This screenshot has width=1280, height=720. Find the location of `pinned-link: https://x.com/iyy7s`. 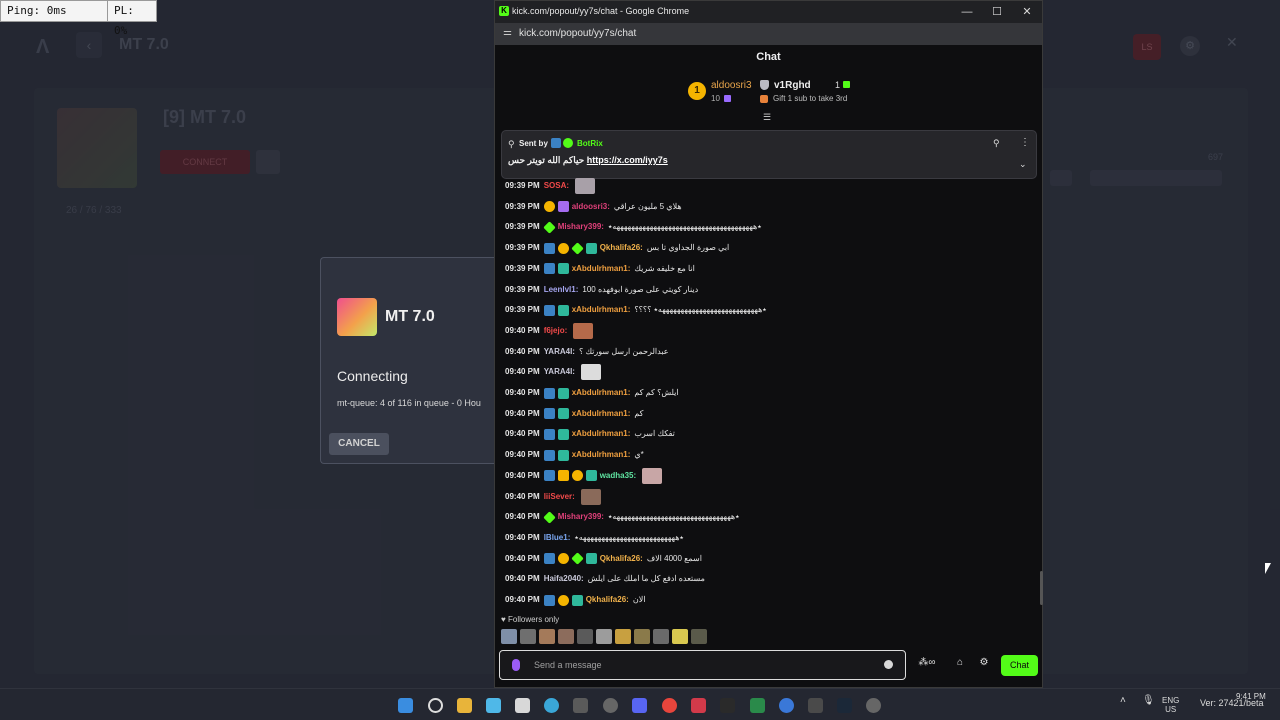

pinned-link: https://x.com/iyy7s is located at coordinates (627, 160).